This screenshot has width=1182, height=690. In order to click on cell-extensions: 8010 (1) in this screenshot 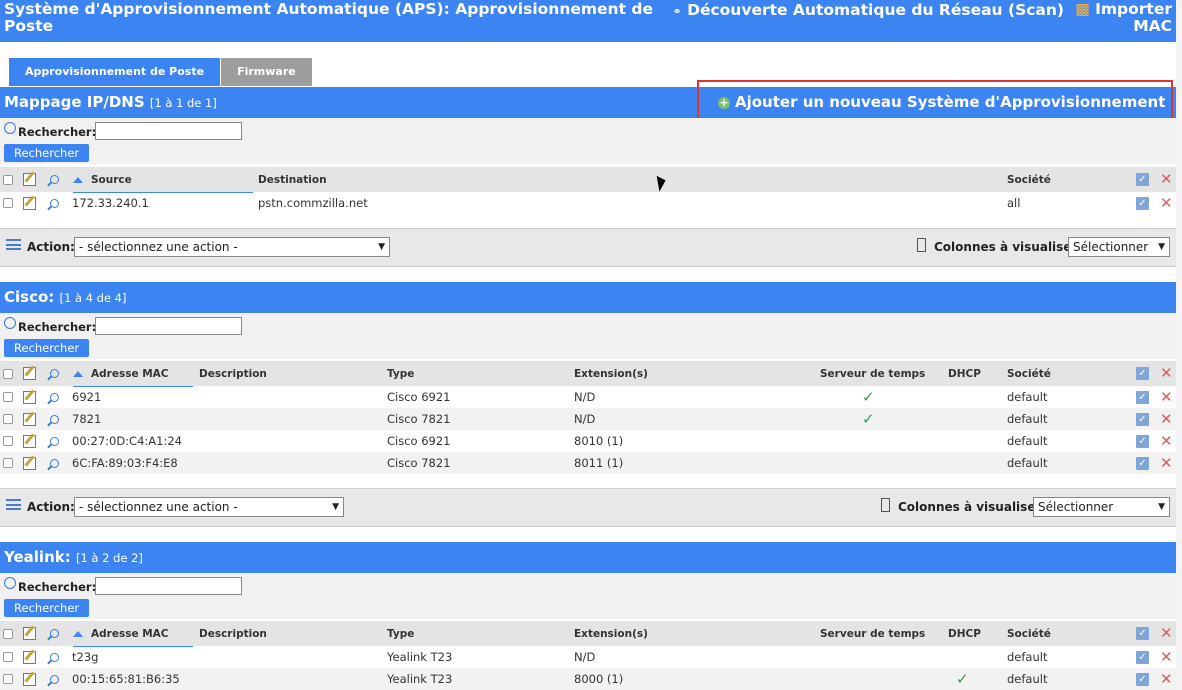, I will do `click(599, 441)`.